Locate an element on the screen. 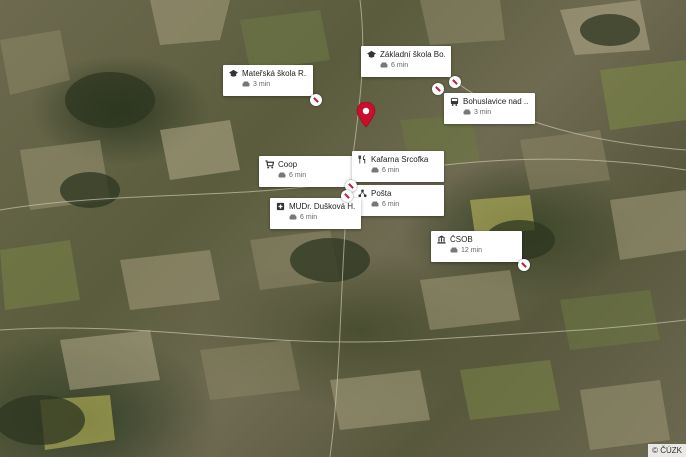  location-pin-icon is located at coordinates (366, 114).